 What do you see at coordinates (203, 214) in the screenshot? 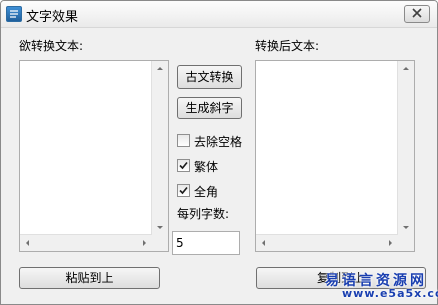
I see `chars-per-column-label: 每列字数:` at bounding box center [203, 214].